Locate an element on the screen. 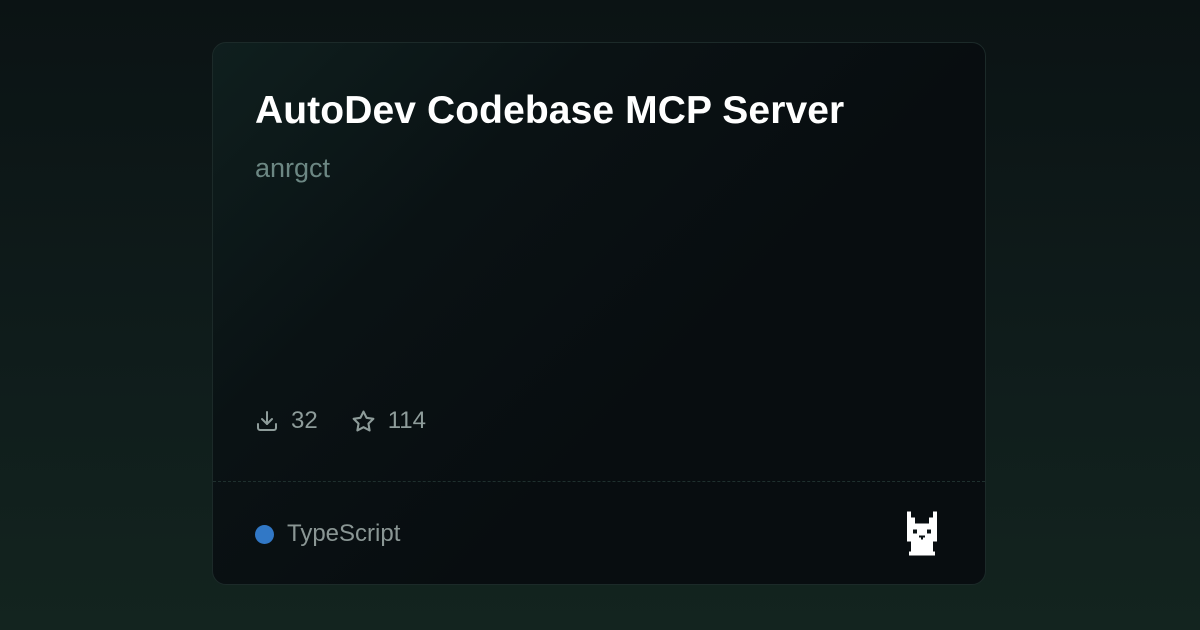 Image resolution: width=1200 pixels, height=630 pixels. language-color-dot is located at coordinates (264, 534).